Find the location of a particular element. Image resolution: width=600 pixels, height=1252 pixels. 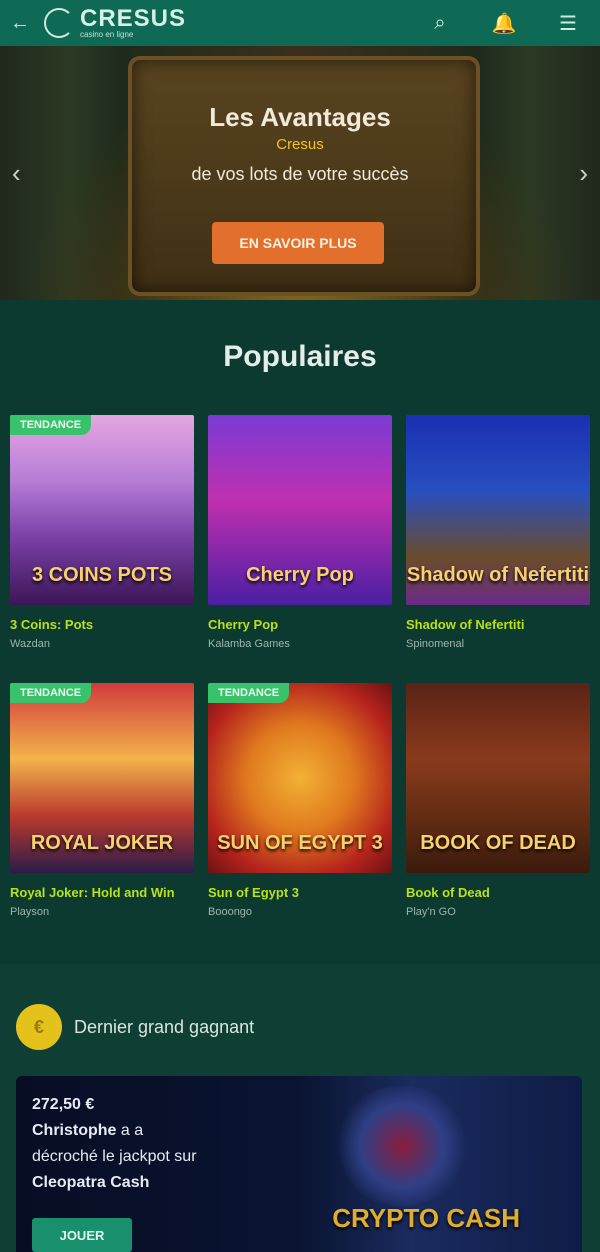

hero-title: Les Avantages is located at coordinates (300, 117).